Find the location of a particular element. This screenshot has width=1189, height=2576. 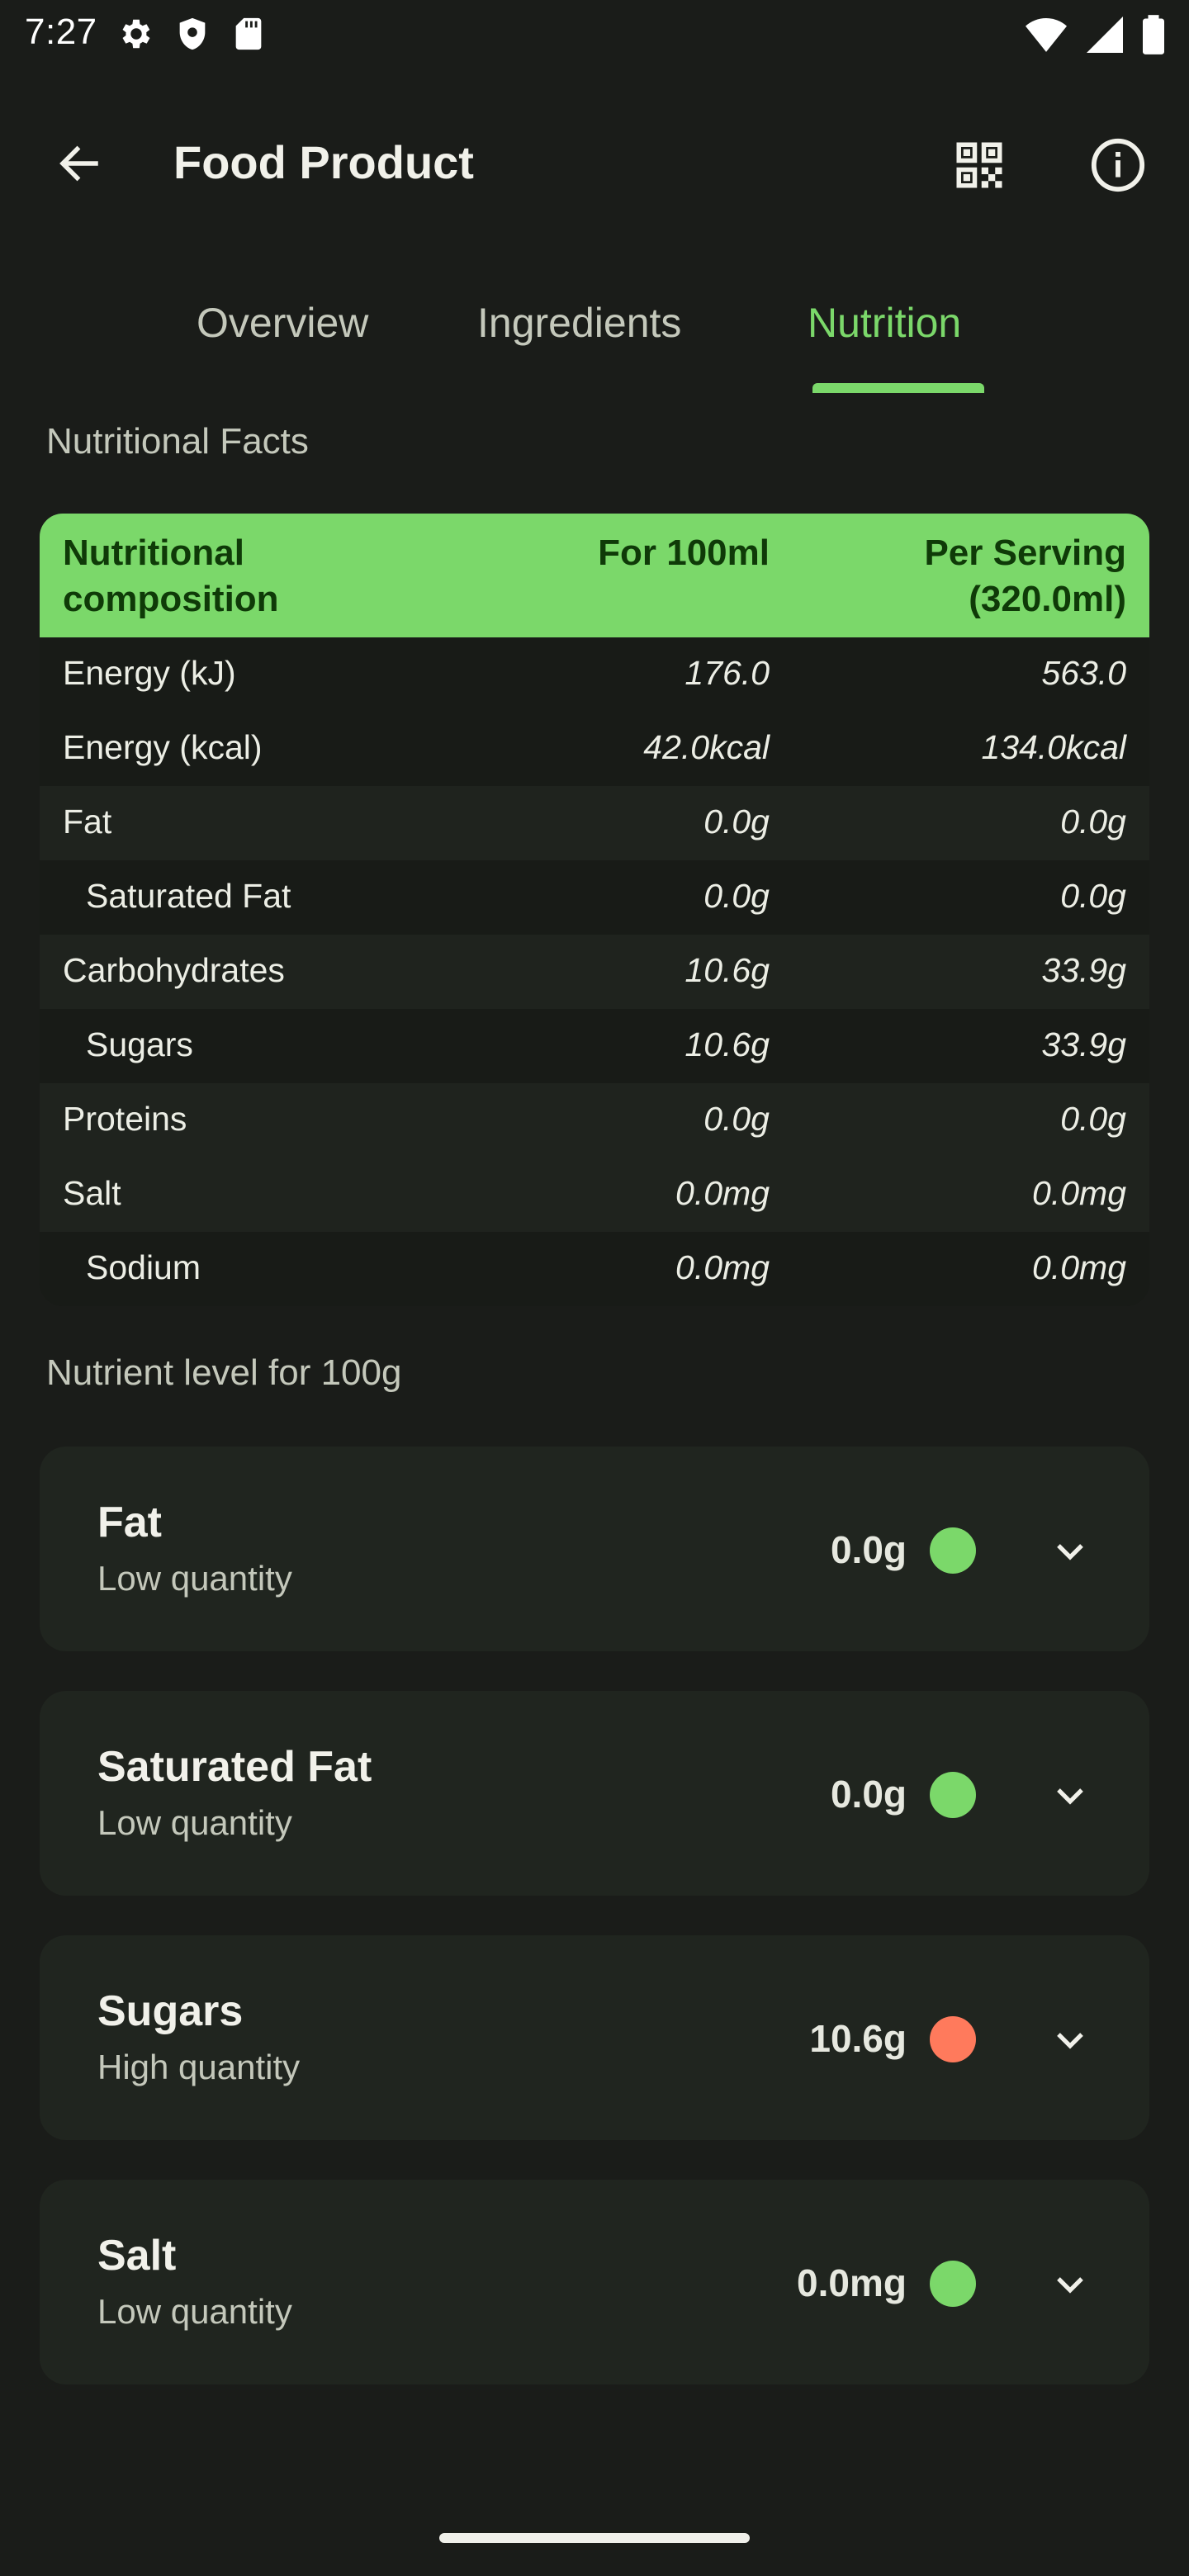

row-name: Carbohydrates is located at coordinates (174, 970).